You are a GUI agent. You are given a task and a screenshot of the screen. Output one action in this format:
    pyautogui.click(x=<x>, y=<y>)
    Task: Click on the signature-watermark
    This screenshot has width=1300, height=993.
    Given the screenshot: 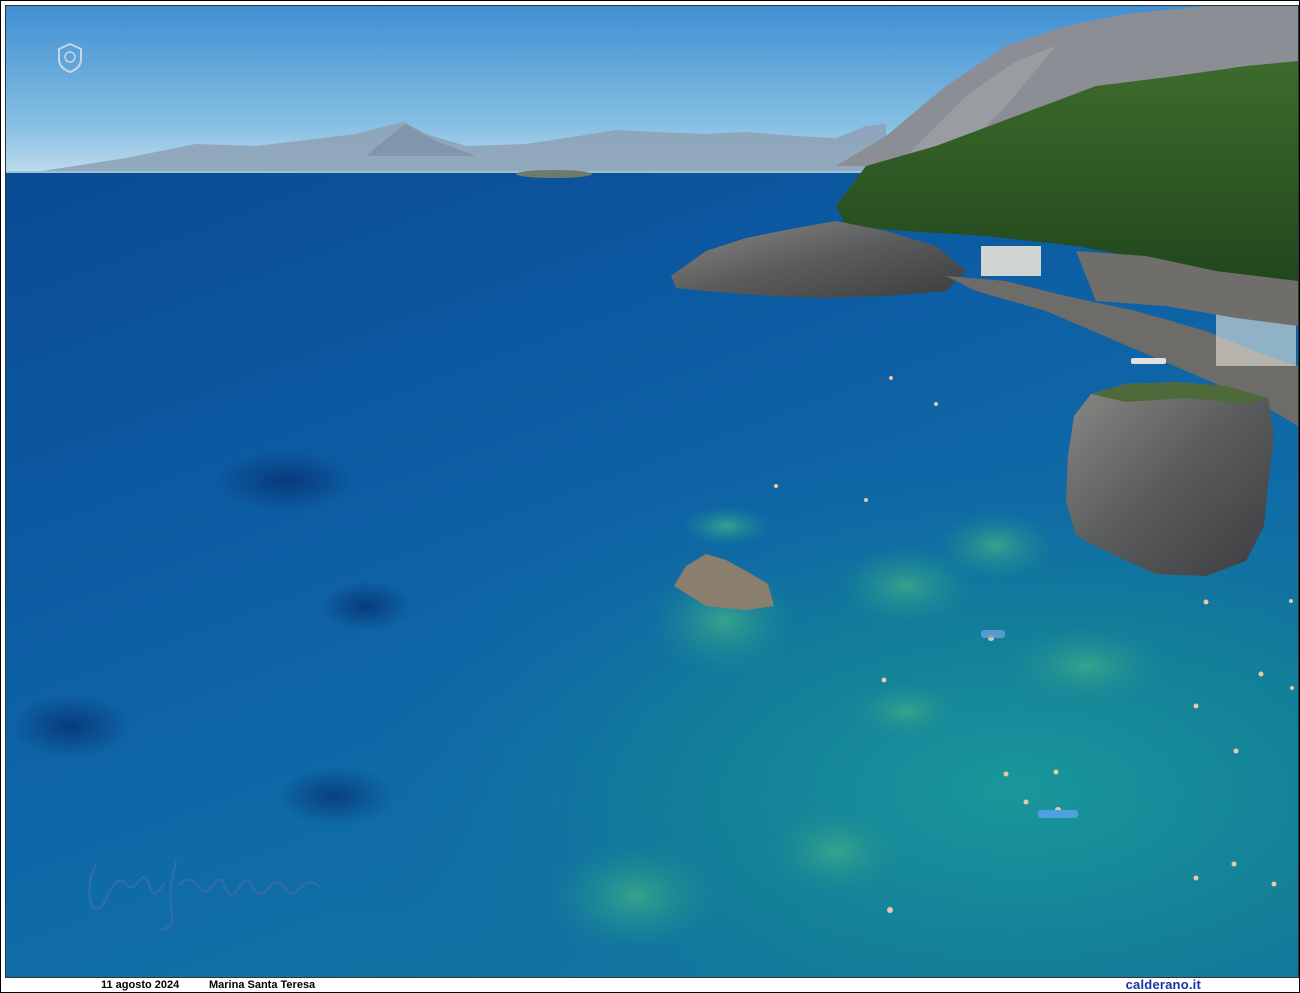 What is the action you would take?
    pyautogui.click(x=205, y=896)
    